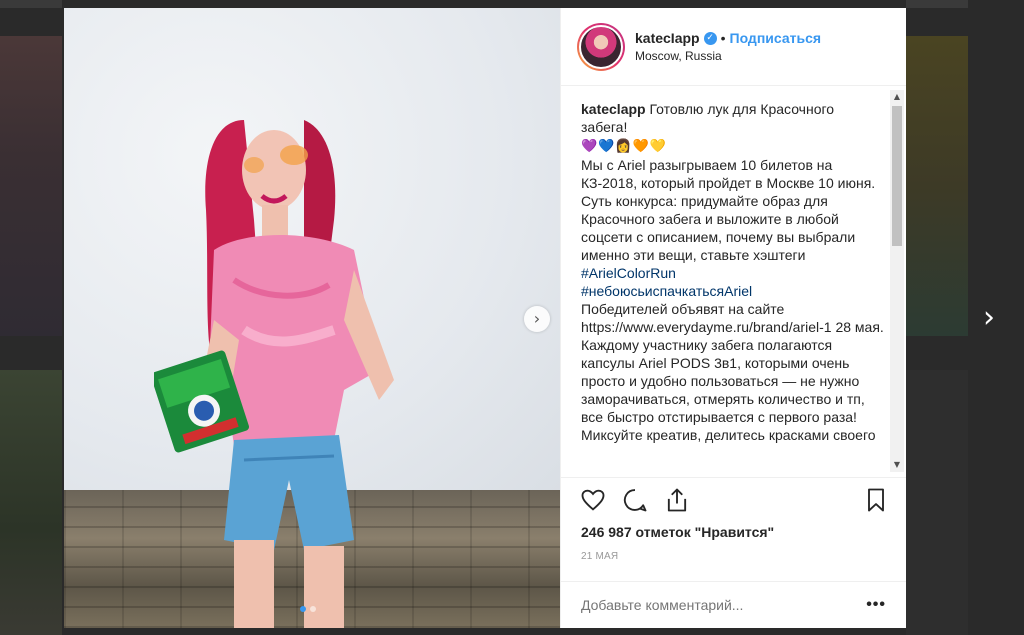 The height and width of the screenshot is (635, 1024). I want to click on bookmark-icon, so click(876, 500).